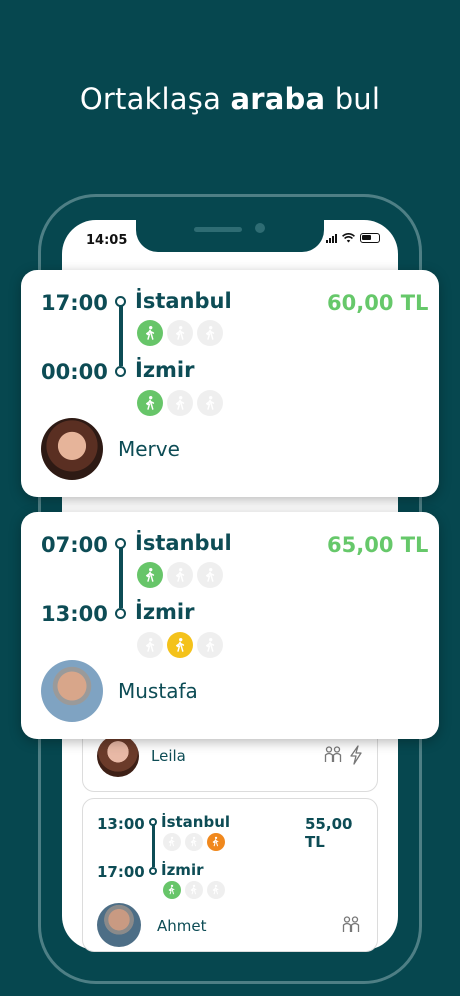 This screenshot has height=996, width=460. I want to click on status-icons, so click(353, 238).